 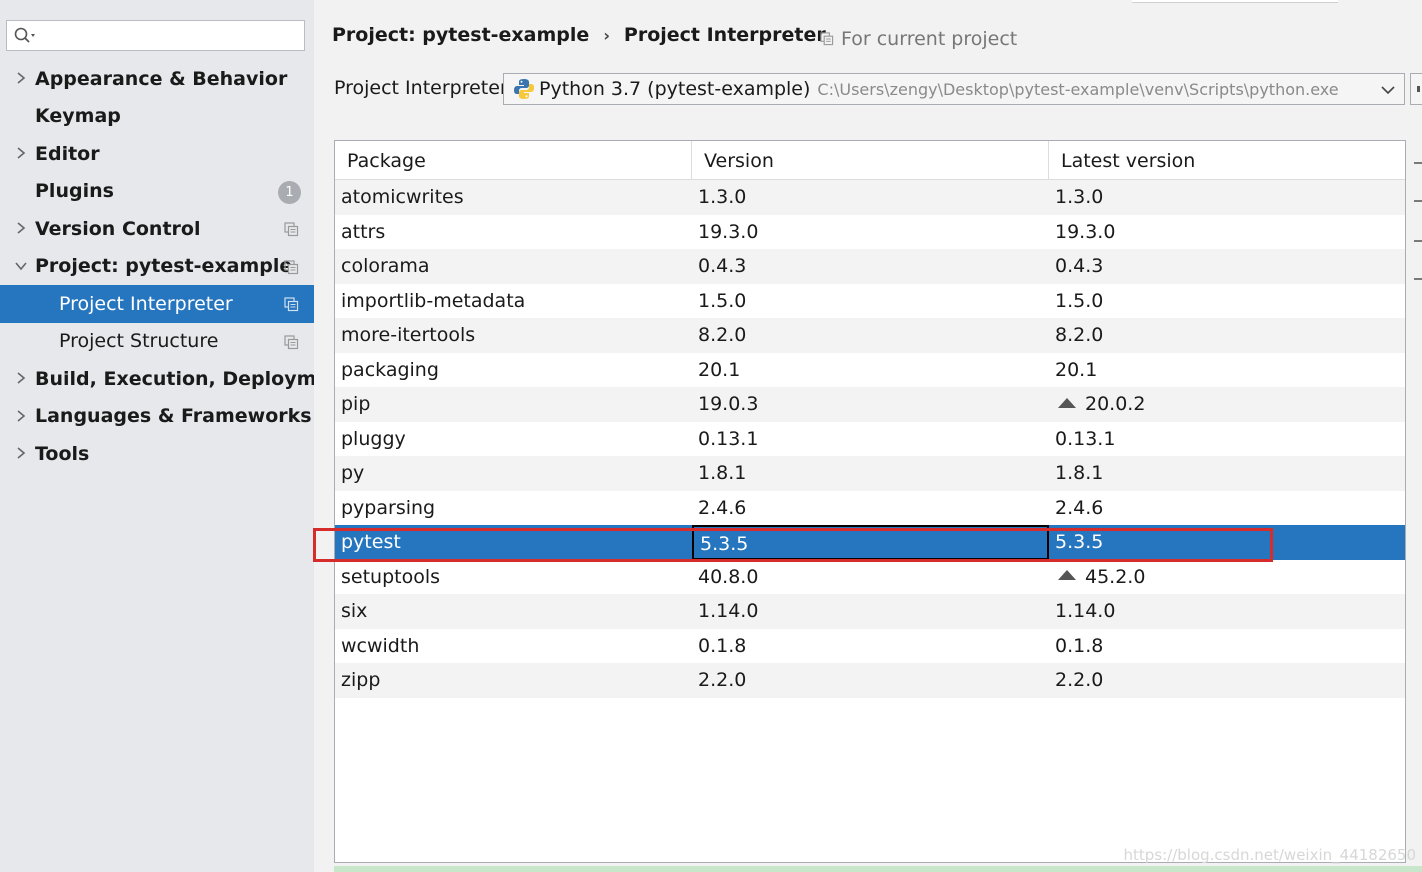 What do you see at coordinates (722, 266) in the screenshot?
I see `version-cell: 0.4.3` at bounding box center [722, 266].